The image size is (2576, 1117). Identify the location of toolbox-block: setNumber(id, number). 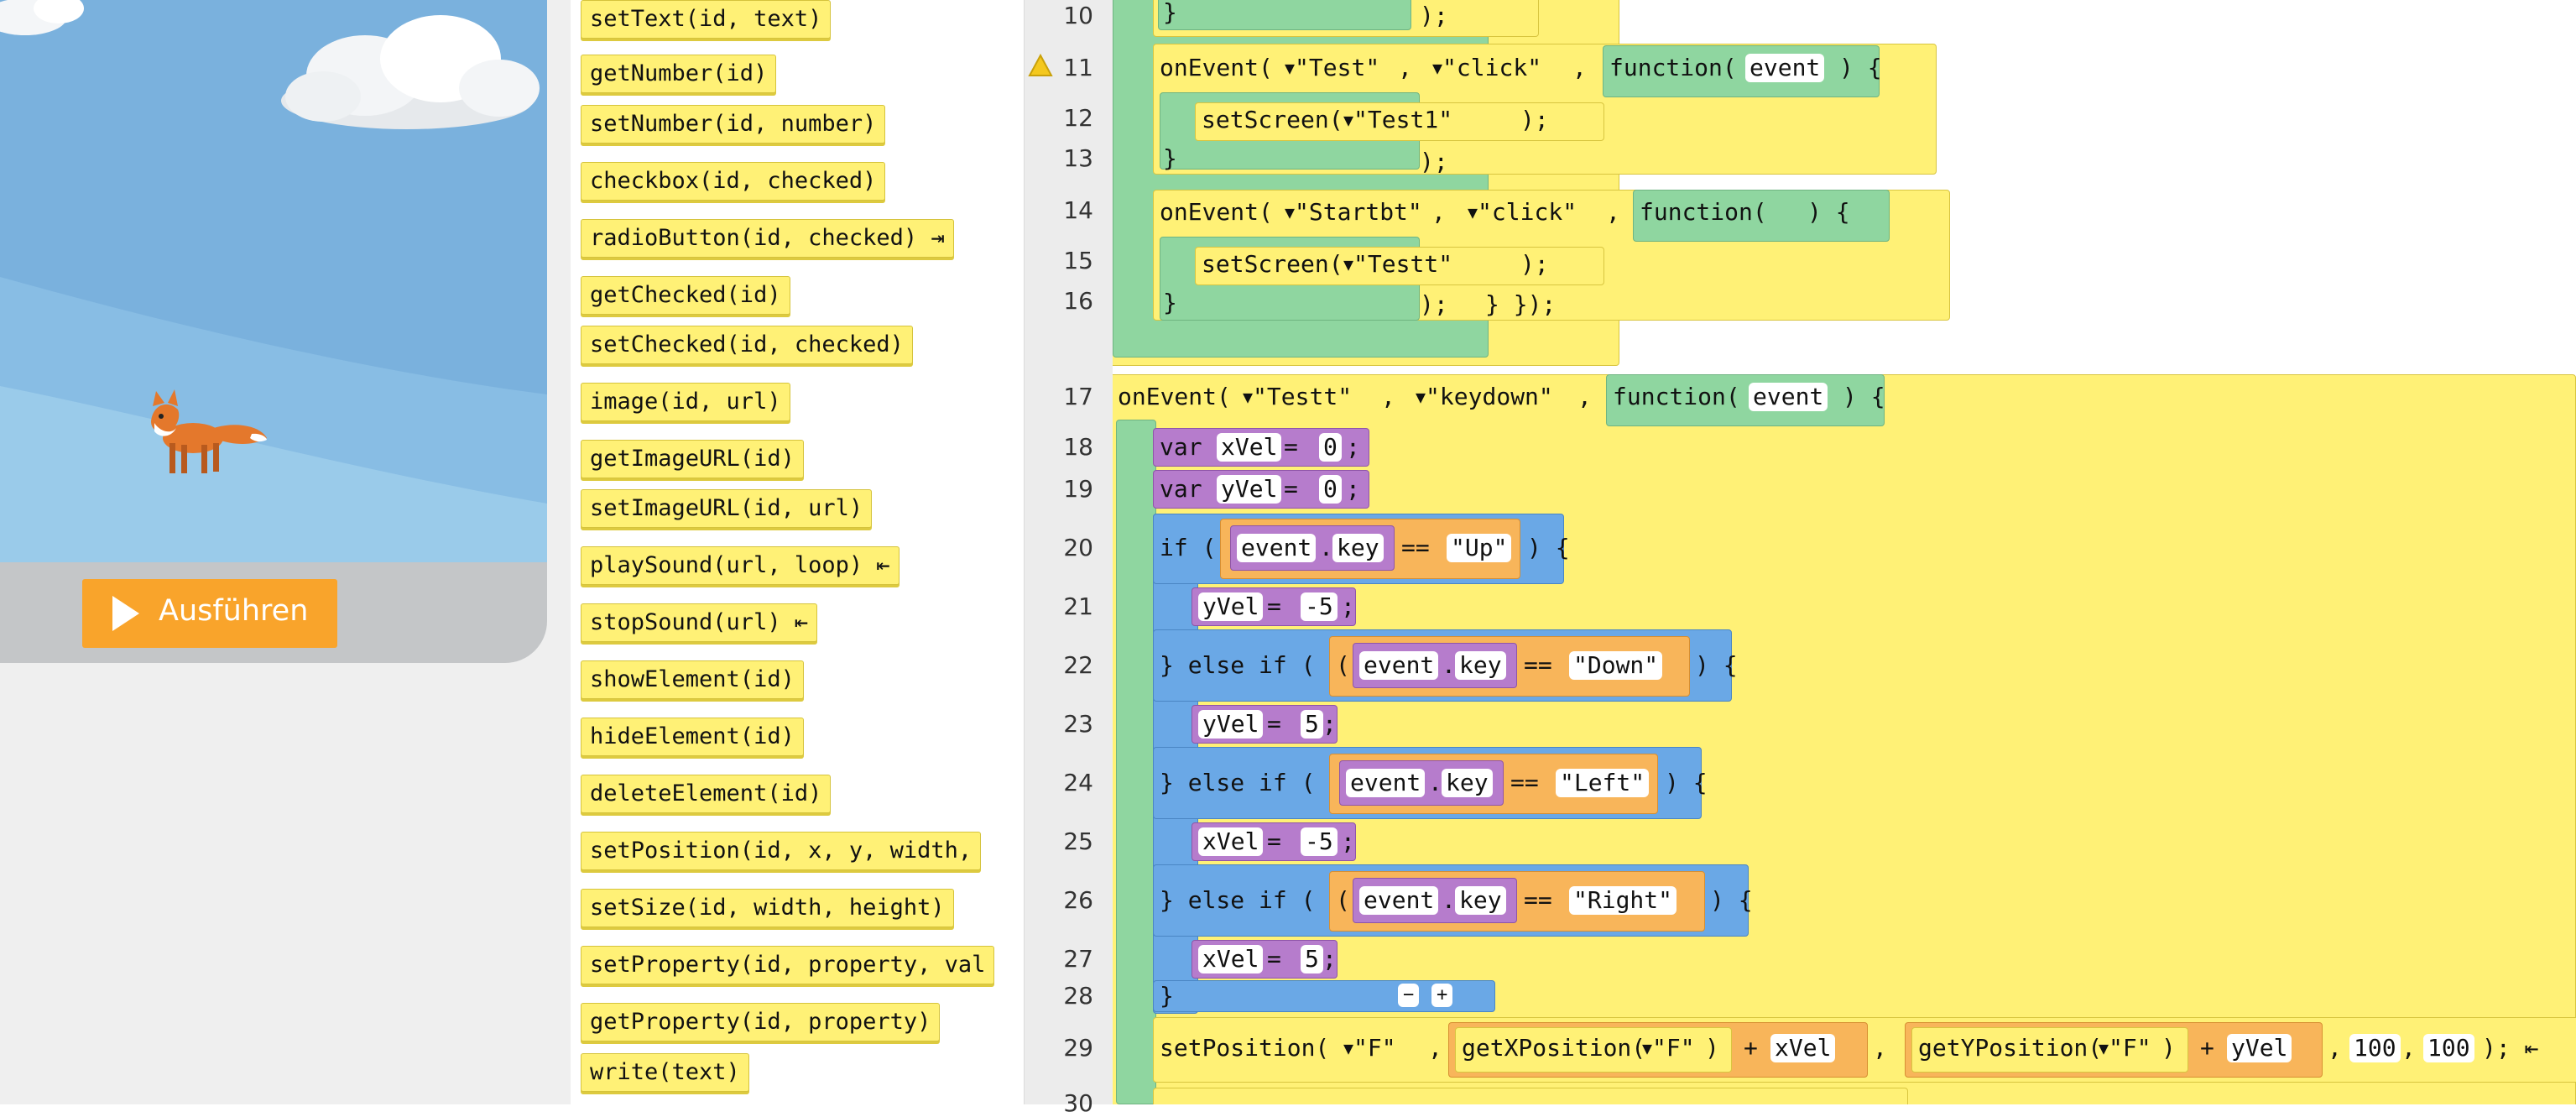
(733, 124).